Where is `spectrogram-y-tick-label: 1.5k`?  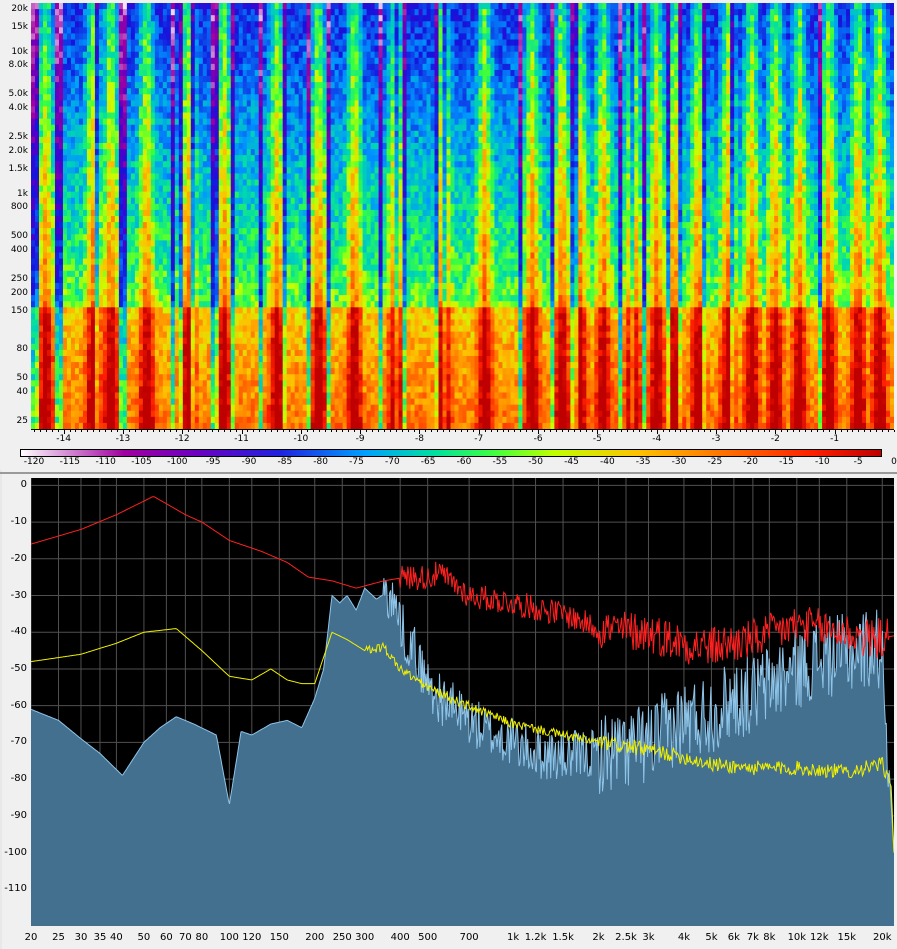 spectrogram-y-tick-label: 1.5k is located at coordinates (18, 169).